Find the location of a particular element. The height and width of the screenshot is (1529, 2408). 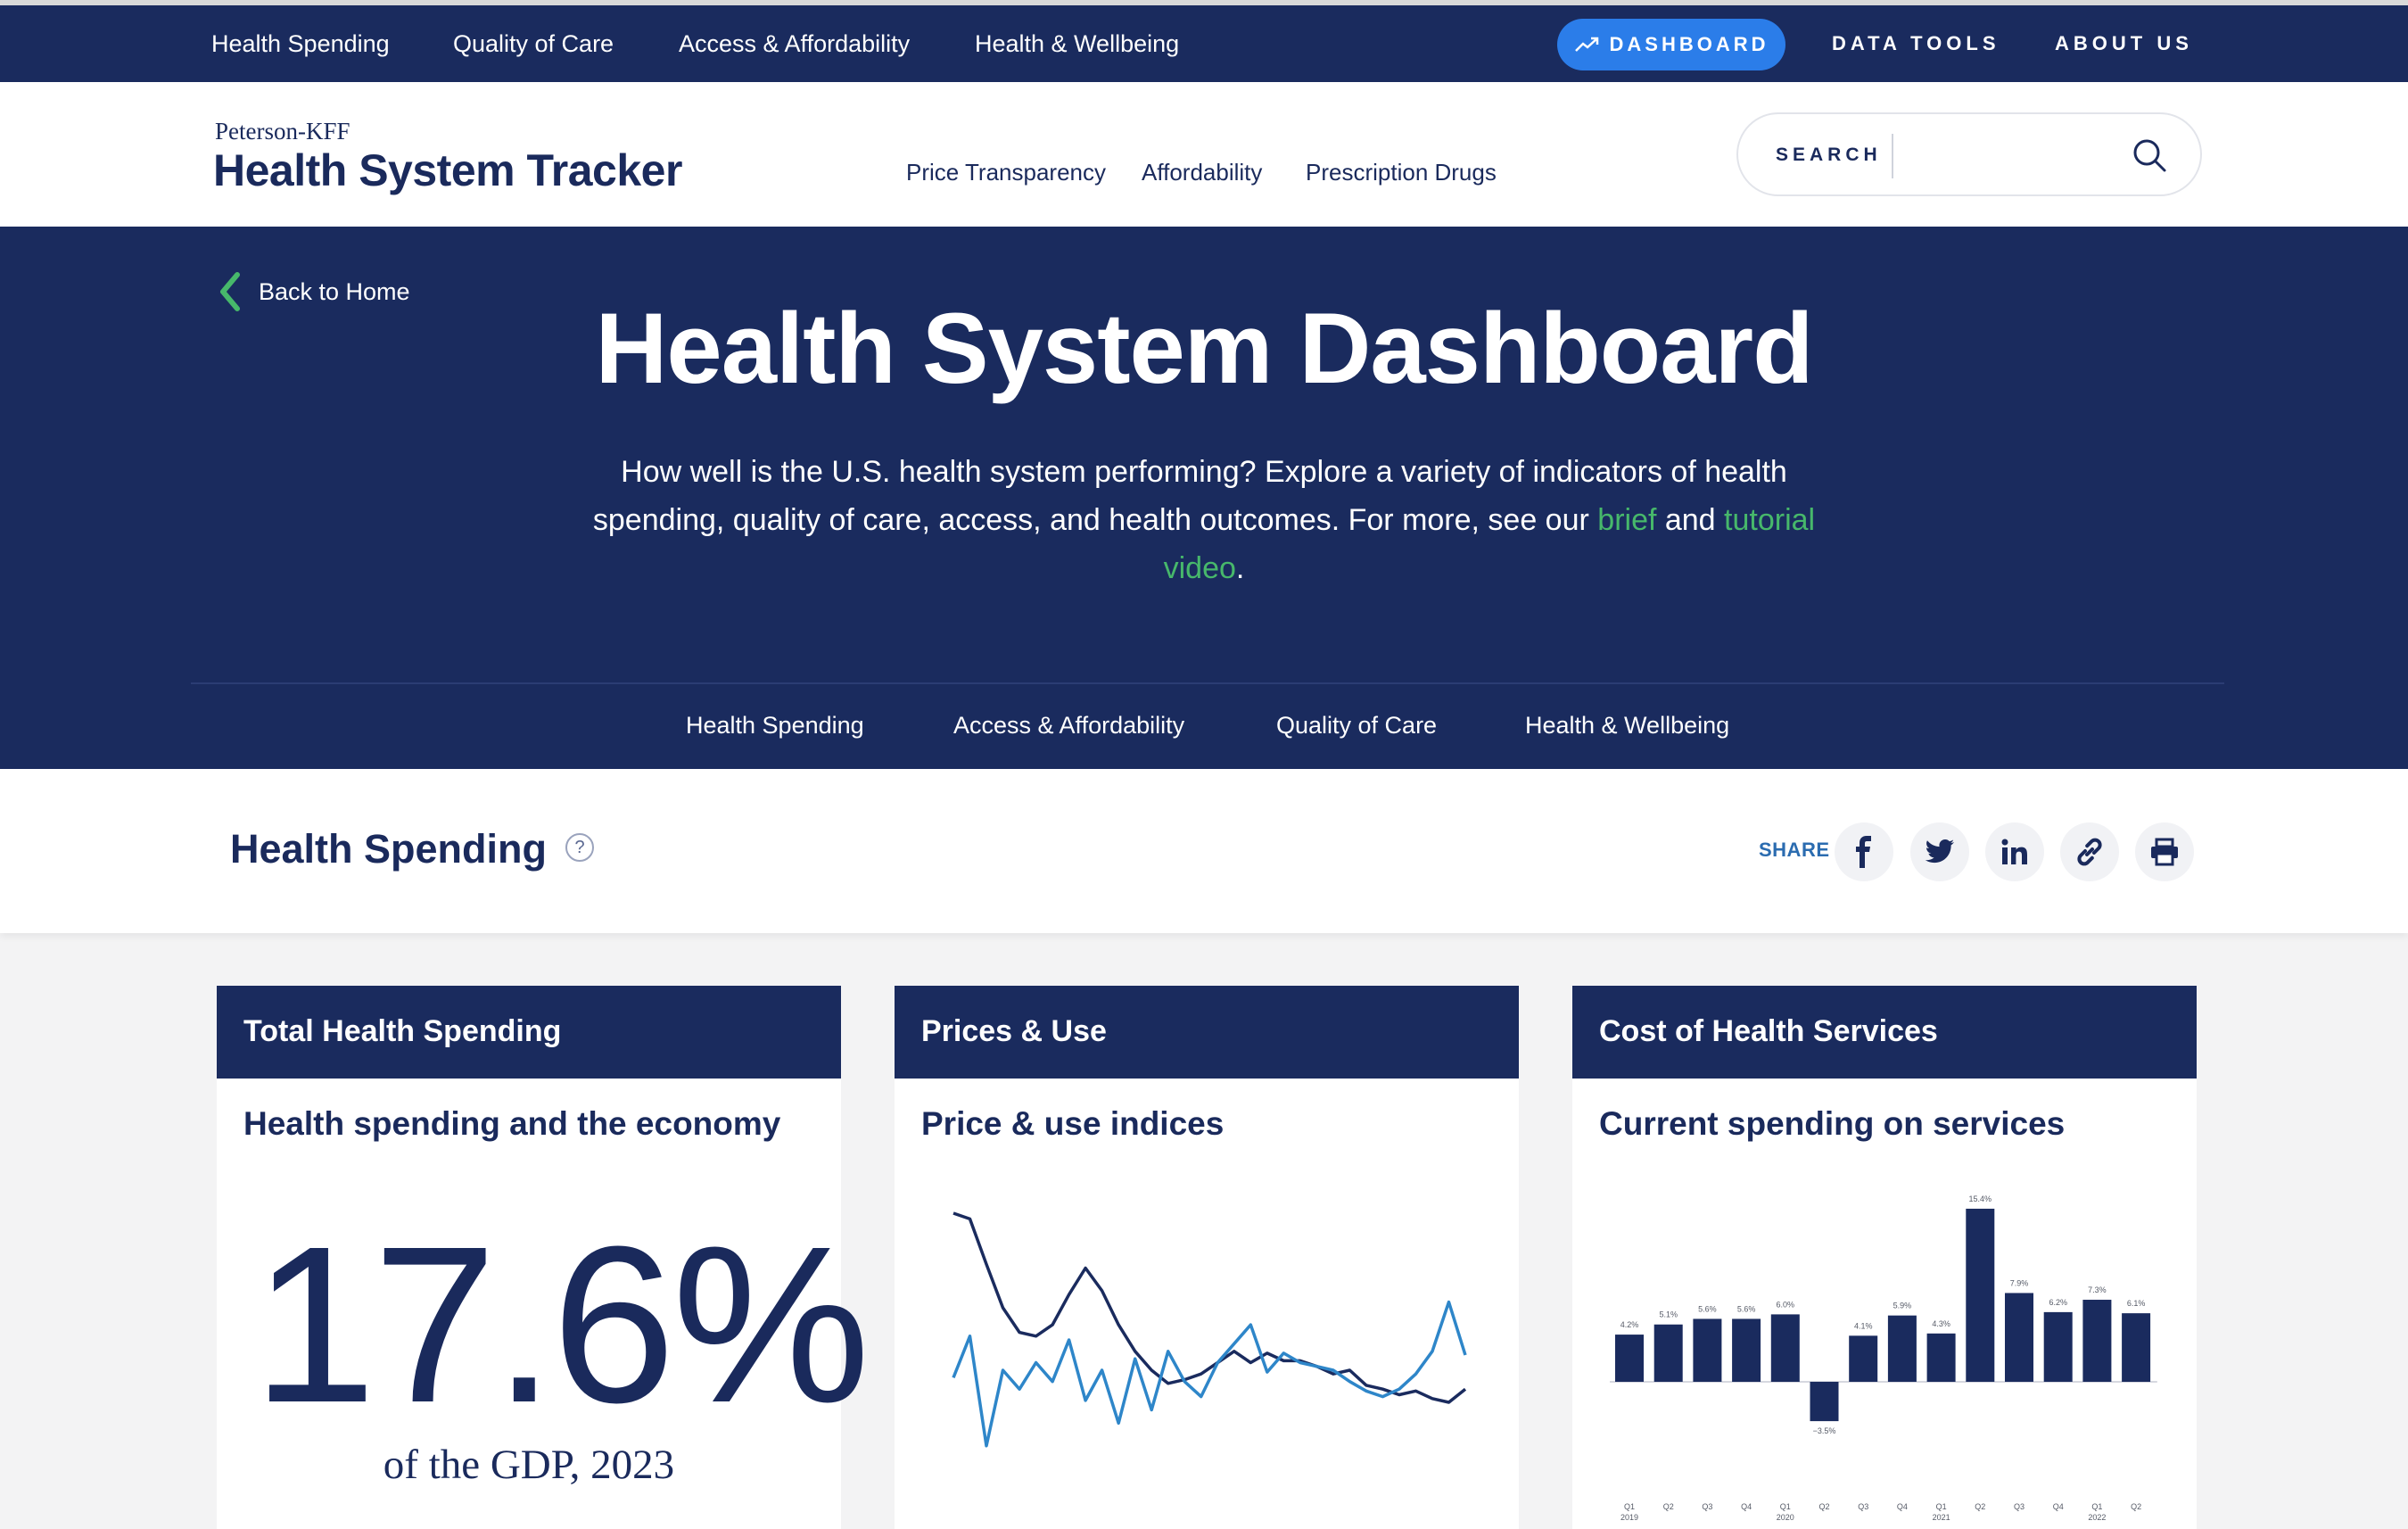

about-us-link: ABOUT US is located at coordinates (2124, 43).